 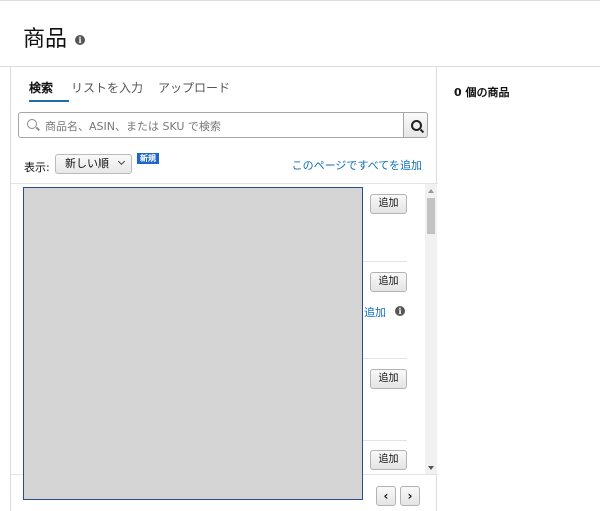 I want to click on page-title: 商品, so click(x=45, y=39).